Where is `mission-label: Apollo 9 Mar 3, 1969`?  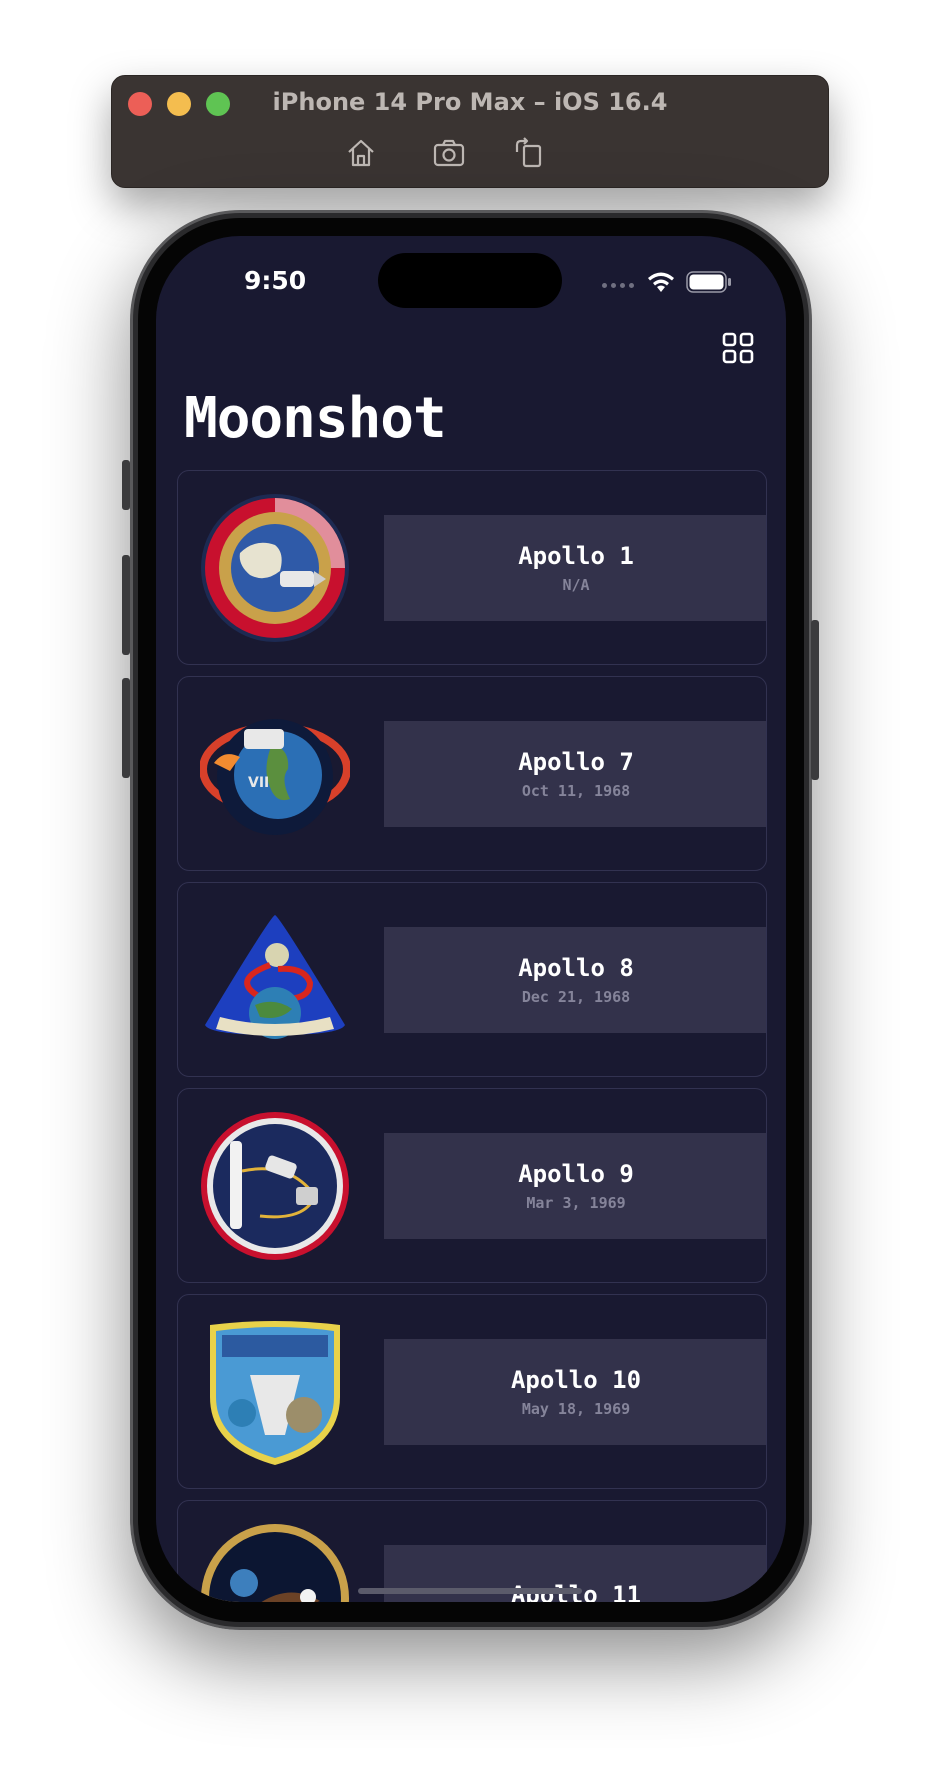
mission-label: Apollo 9 Mar 3, 1969 is located at coordinates (575, 1186).